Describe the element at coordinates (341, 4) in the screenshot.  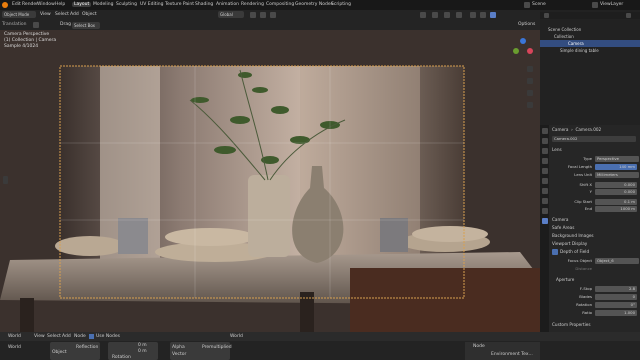
I see `tab-scripting: Scripting` at that location.